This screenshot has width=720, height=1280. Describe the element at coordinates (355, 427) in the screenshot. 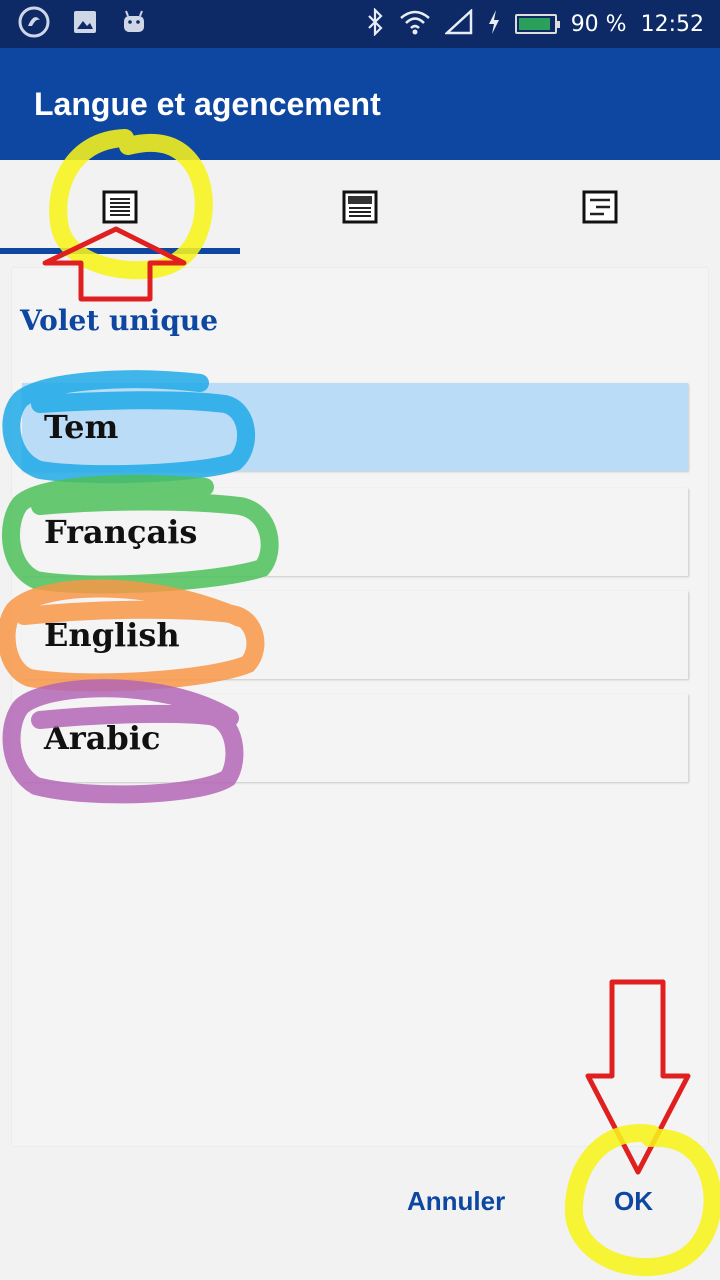

I see `language-item-tem: Tem` at that location.